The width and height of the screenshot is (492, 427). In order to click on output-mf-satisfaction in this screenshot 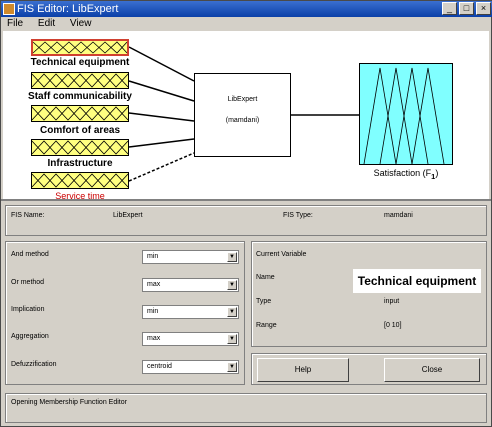, I will do `click(406, 114)`.